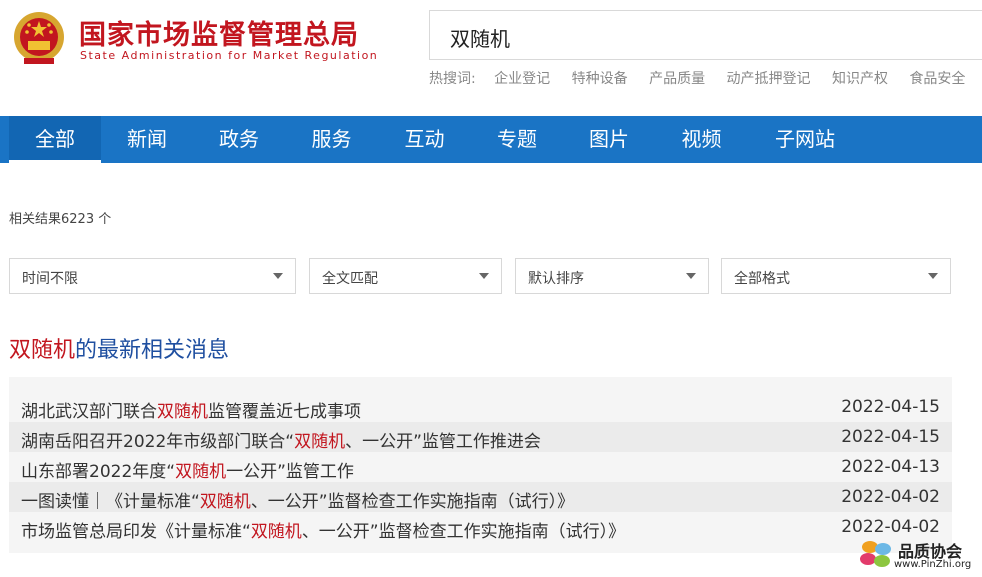  I want to click on news-title-link: 山东部署2022年度“双随机一公开”监管工作, so click(187, 469).